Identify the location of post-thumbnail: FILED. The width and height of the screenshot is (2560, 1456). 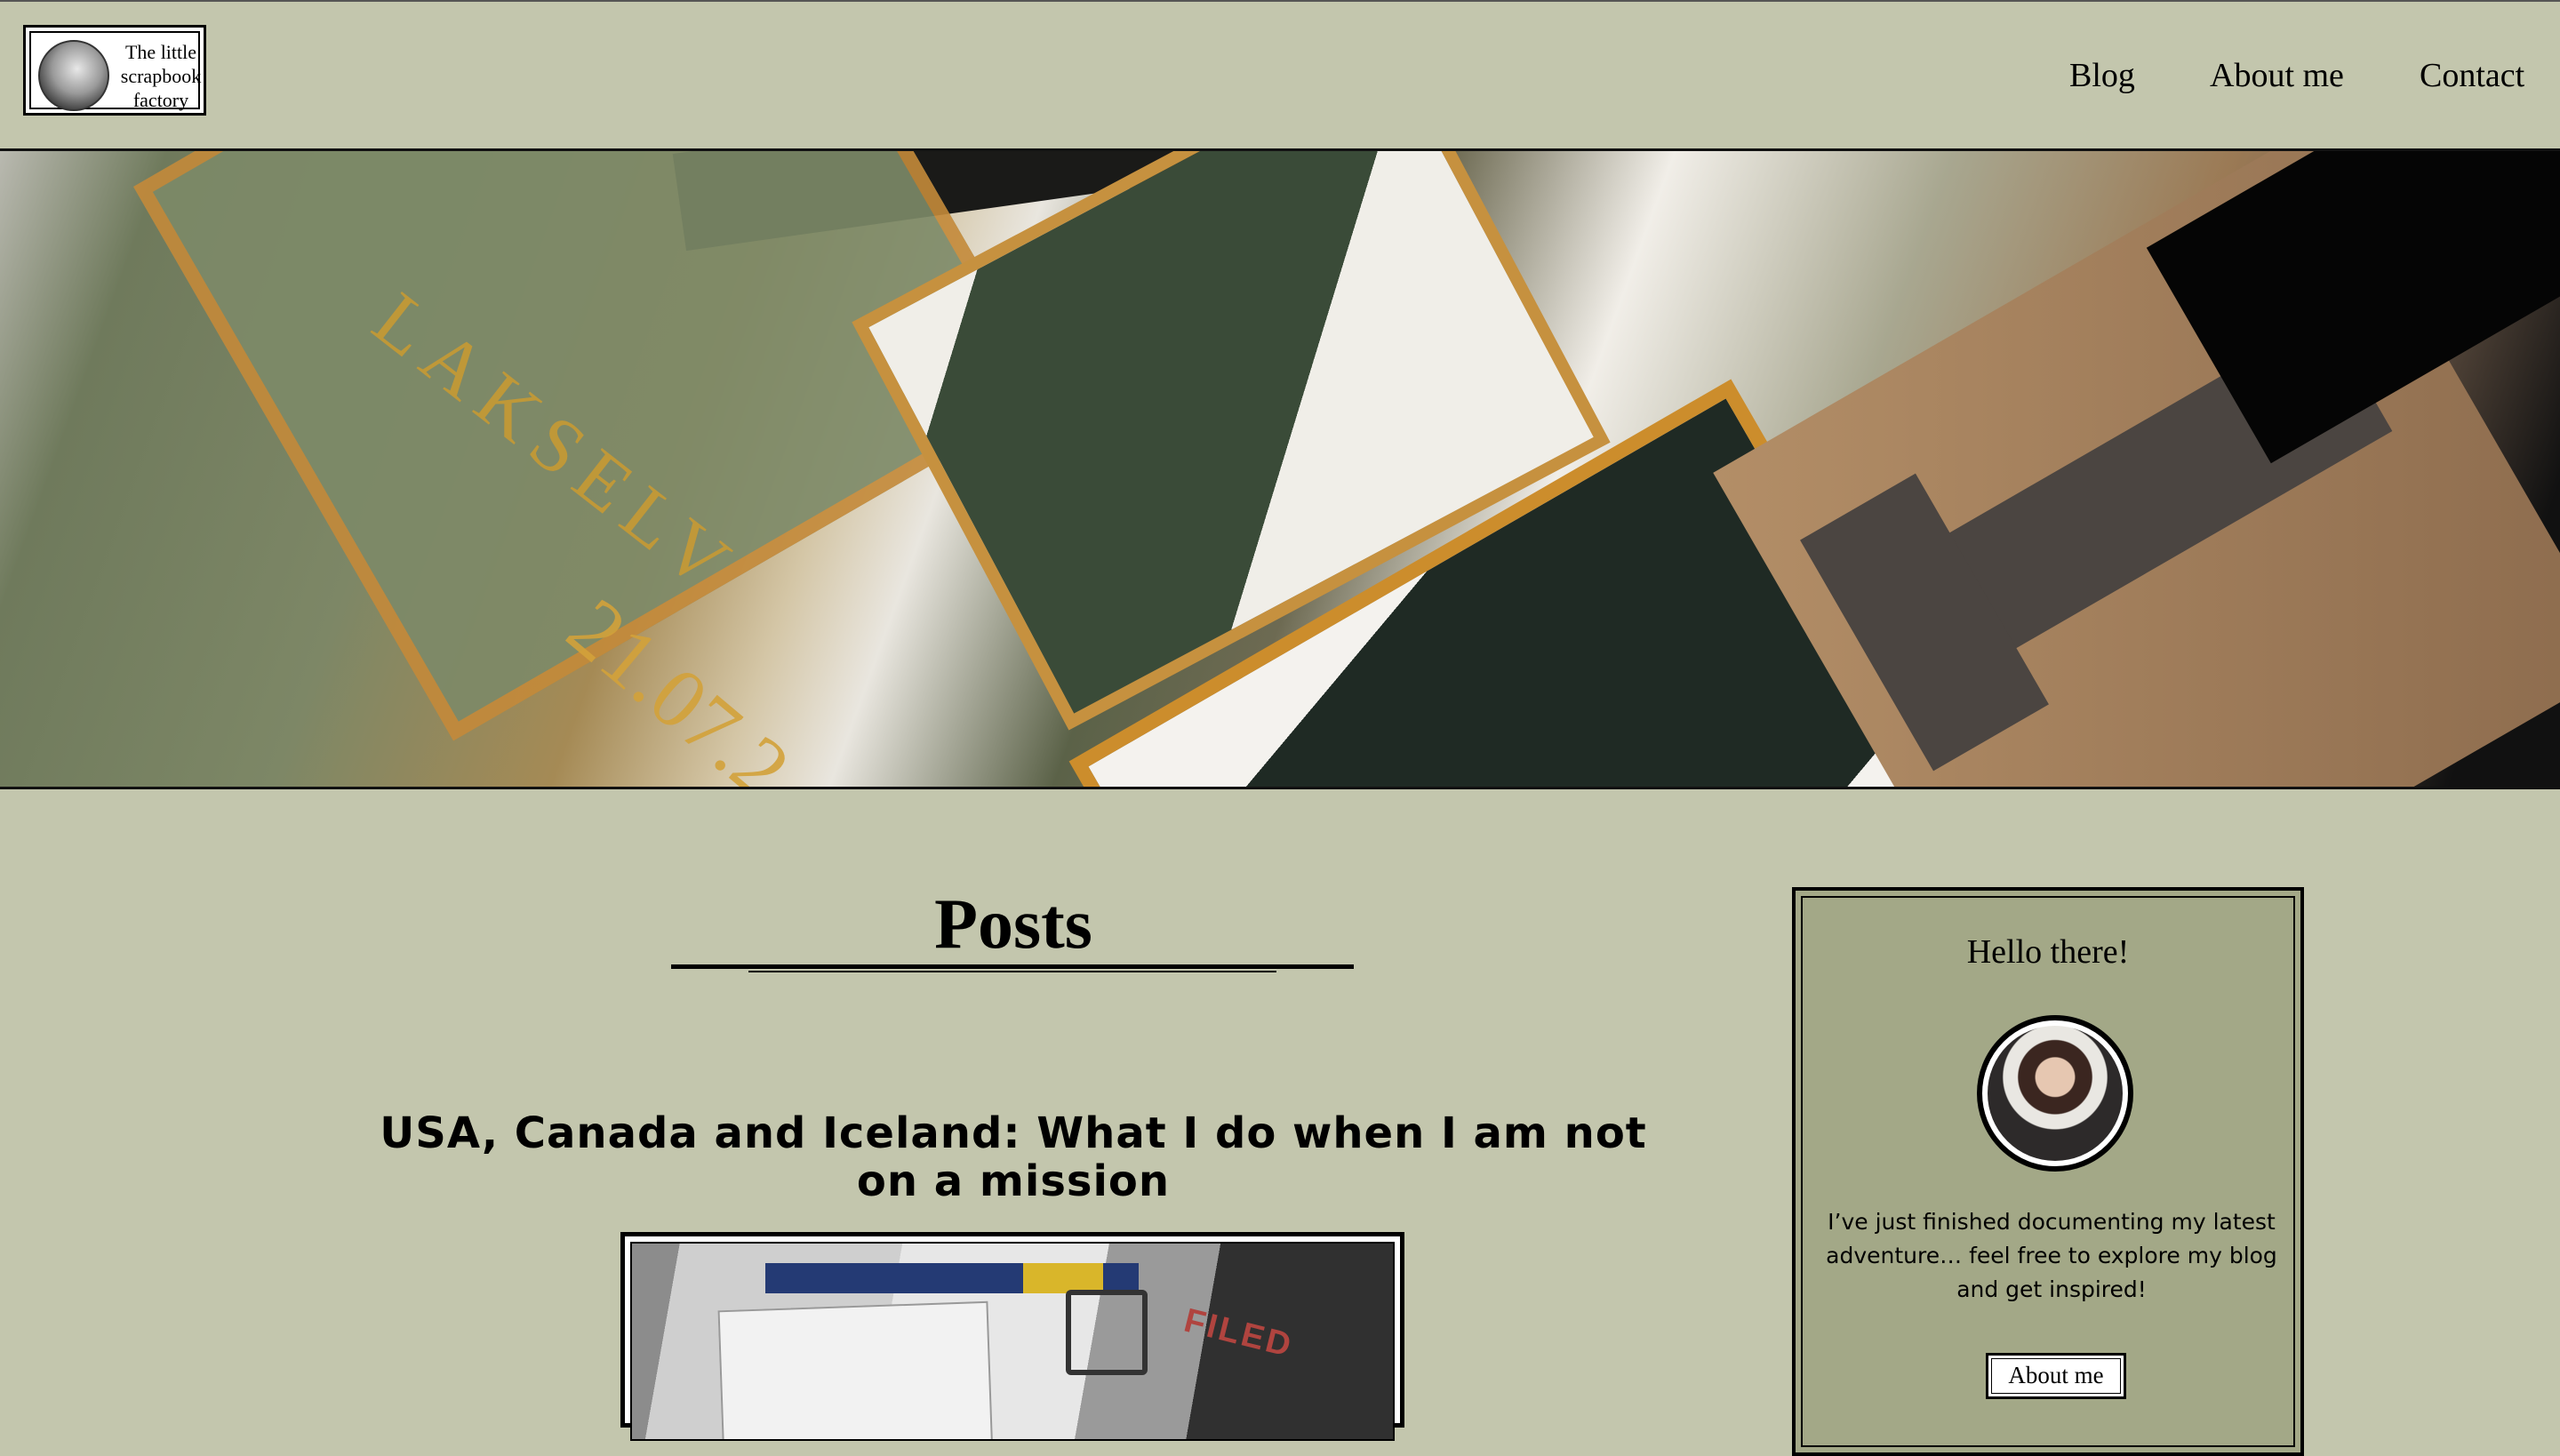
(1012, 1336).